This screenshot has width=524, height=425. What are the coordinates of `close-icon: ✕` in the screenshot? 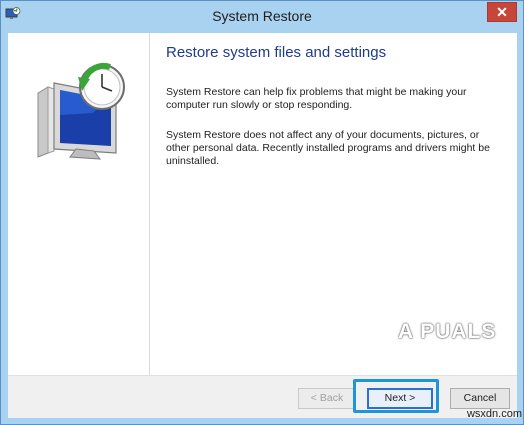 It's located at (502, 12).